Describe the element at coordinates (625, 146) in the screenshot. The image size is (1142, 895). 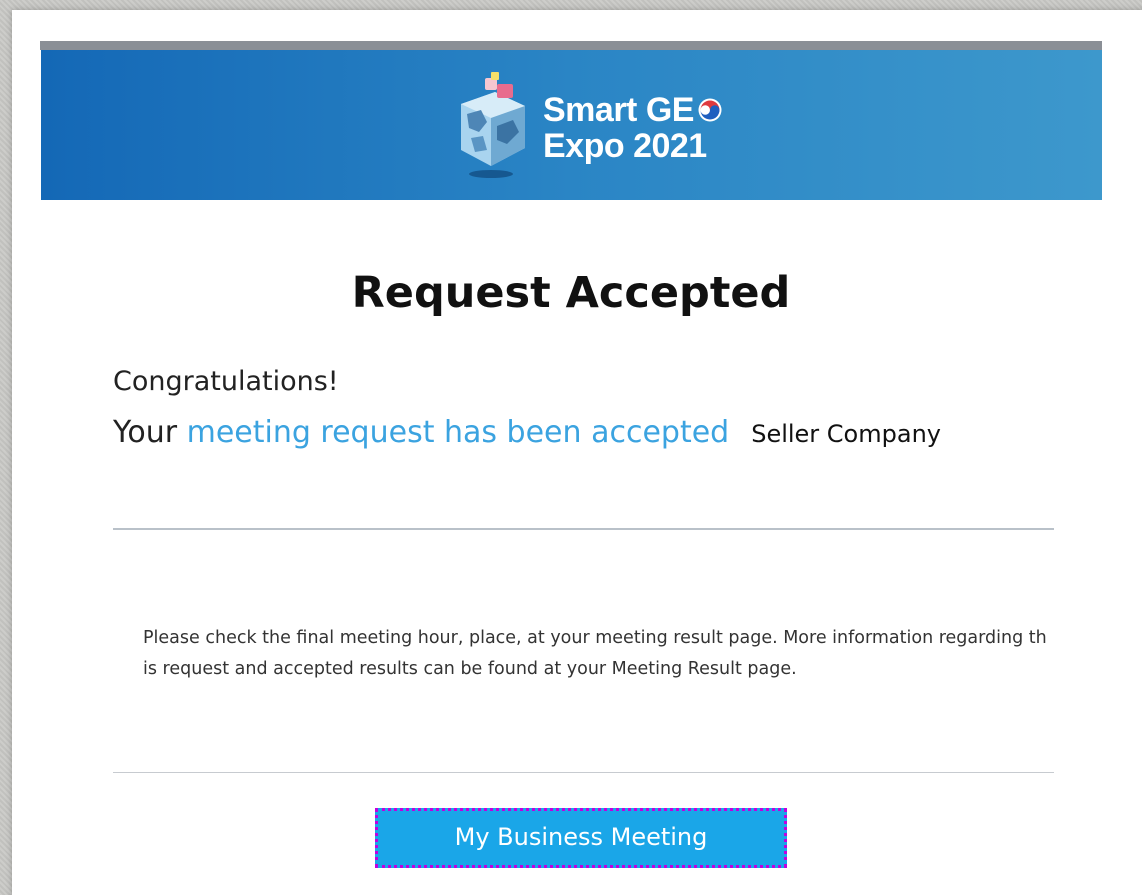
I see `logo-line2: Expo 2021` at that location.